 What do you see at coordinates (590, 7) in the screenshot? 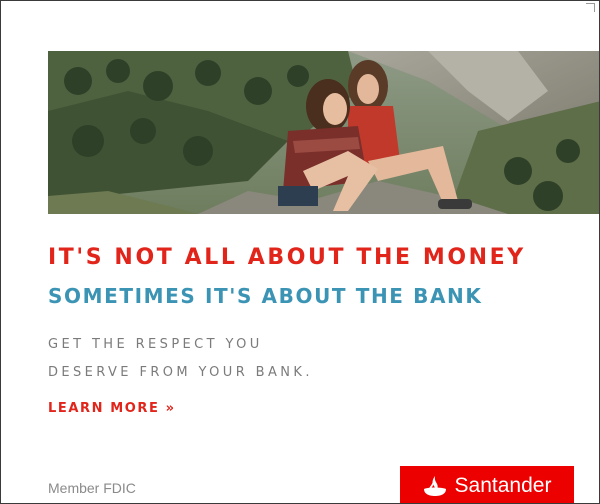
I see `ad-choices-corner` at bounding box center [590, 7].